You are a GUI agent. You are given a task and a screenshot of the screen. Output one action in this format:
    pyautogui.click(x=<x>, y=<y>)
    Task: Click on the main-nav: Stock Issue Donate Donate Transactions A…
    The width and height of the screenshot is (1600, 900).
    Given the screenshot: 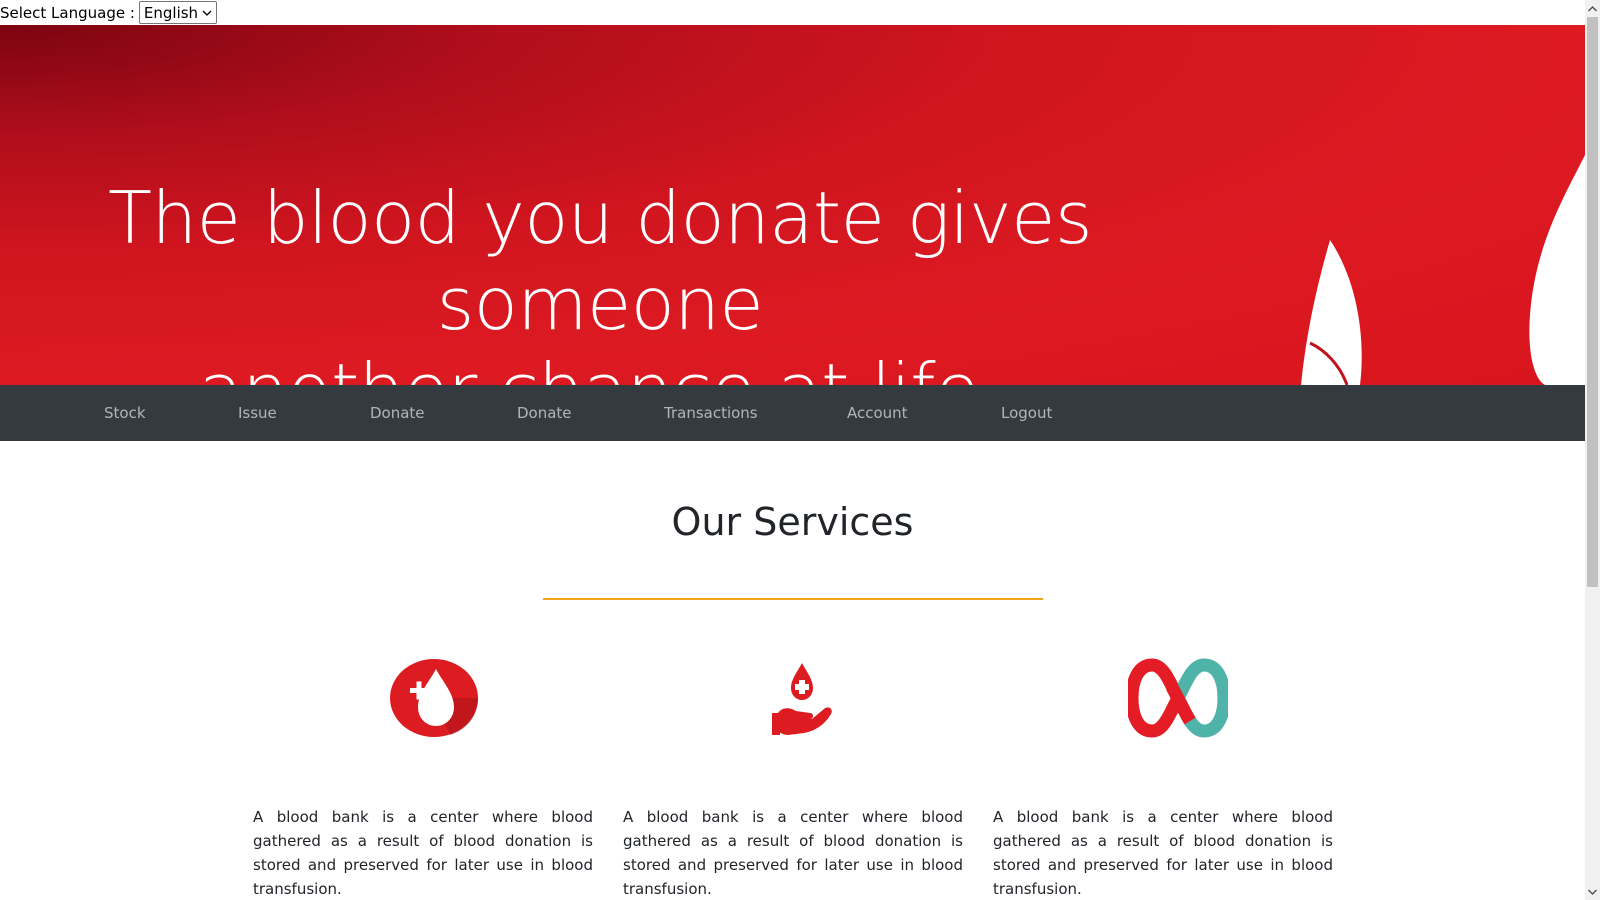 What is the action you would take?
    pyautogui.click(x=792, y=413)
    